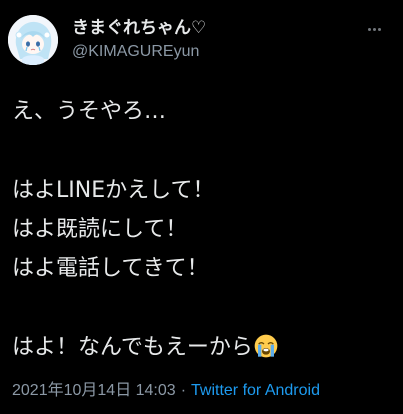 This screenshot has height=414, width=403. I want to click on loudly-crying-face-icon, so click(266, 346).